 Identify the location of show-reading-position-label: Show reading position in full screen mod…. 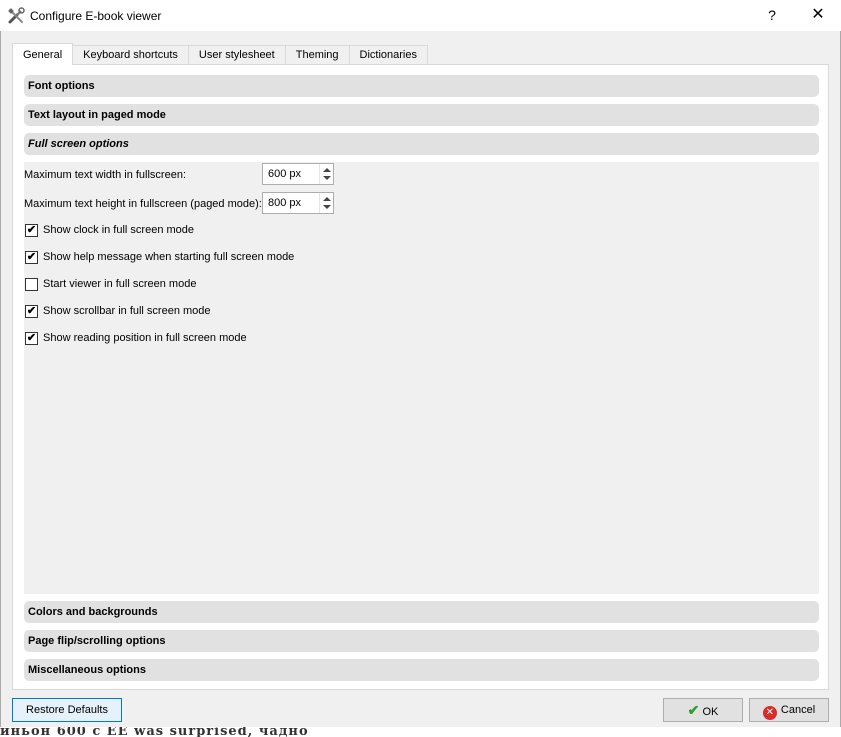
(145, 338).